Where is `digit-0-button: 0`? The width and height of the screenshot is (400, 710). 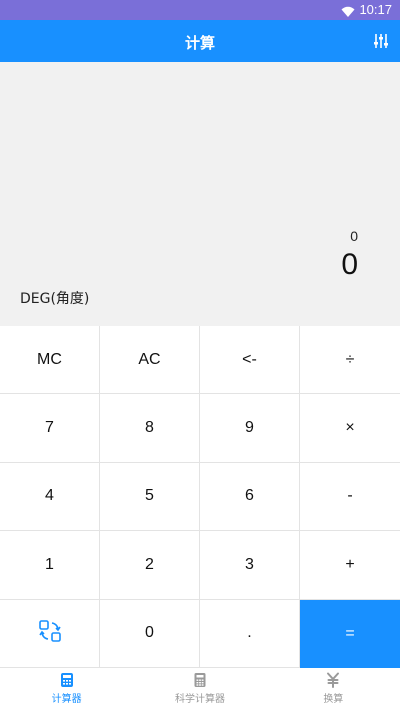
digit-0-button: 0 is located at coordinates (150, 633).